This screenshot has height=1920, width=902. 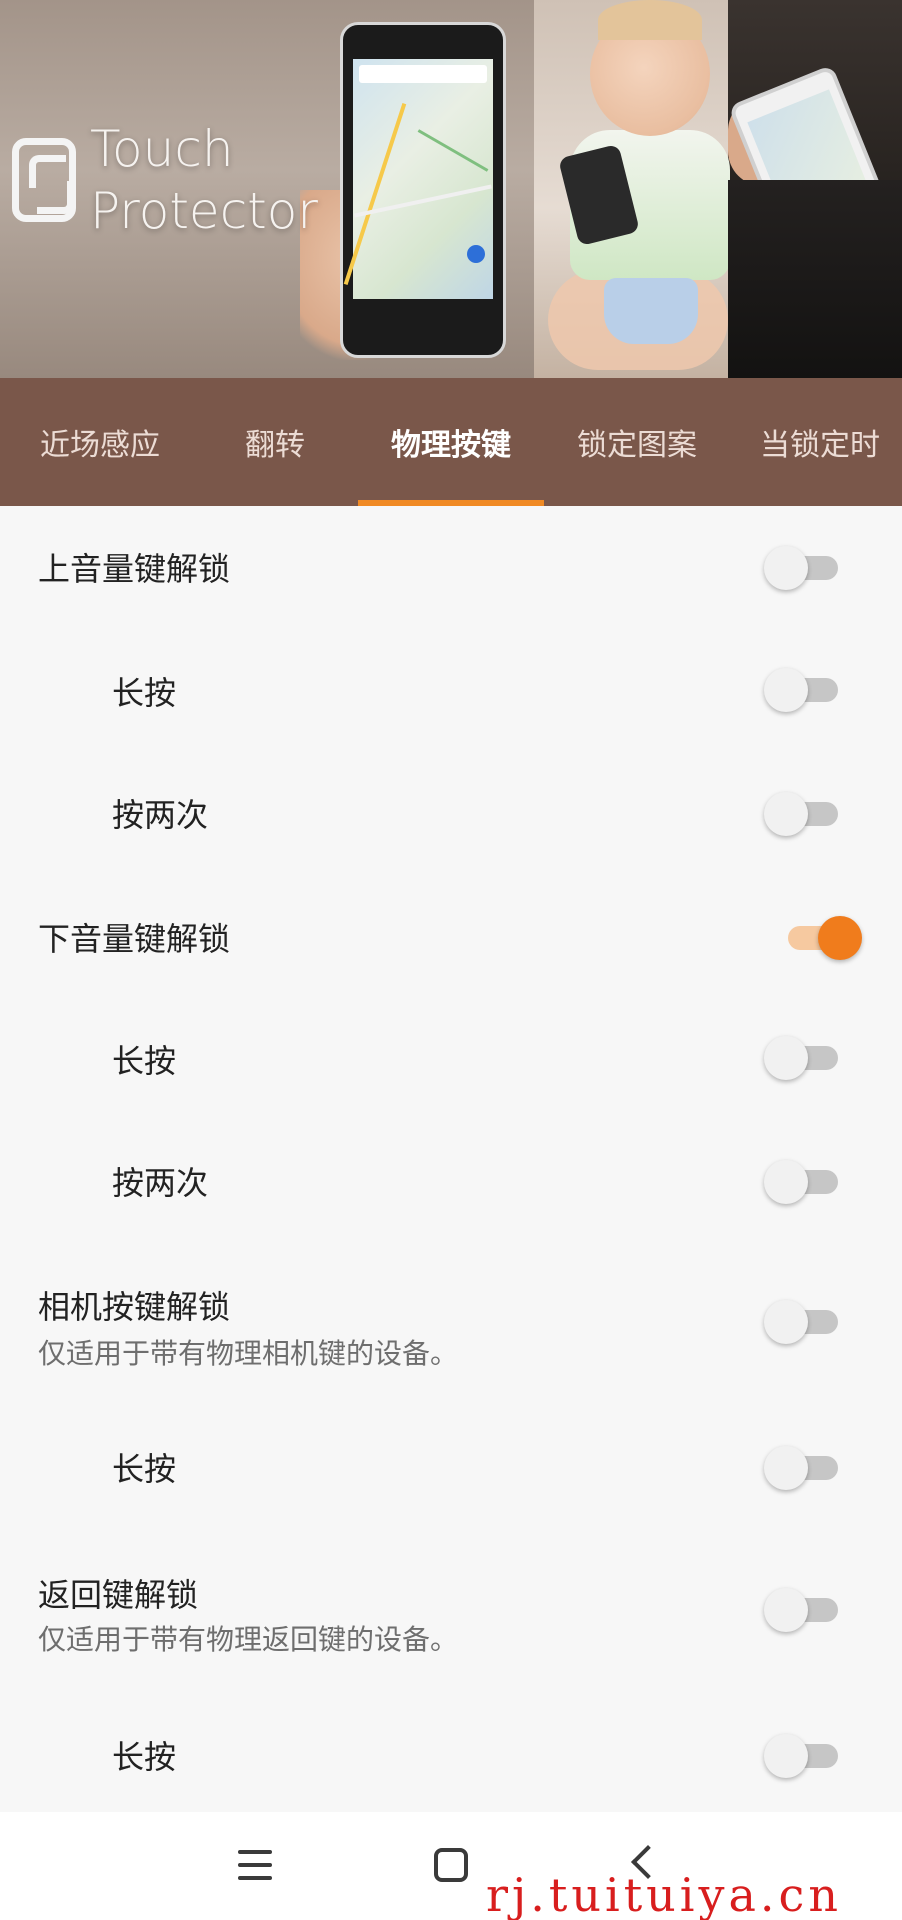 I want to click on app-logo-icon, so click(x=44, y=180).